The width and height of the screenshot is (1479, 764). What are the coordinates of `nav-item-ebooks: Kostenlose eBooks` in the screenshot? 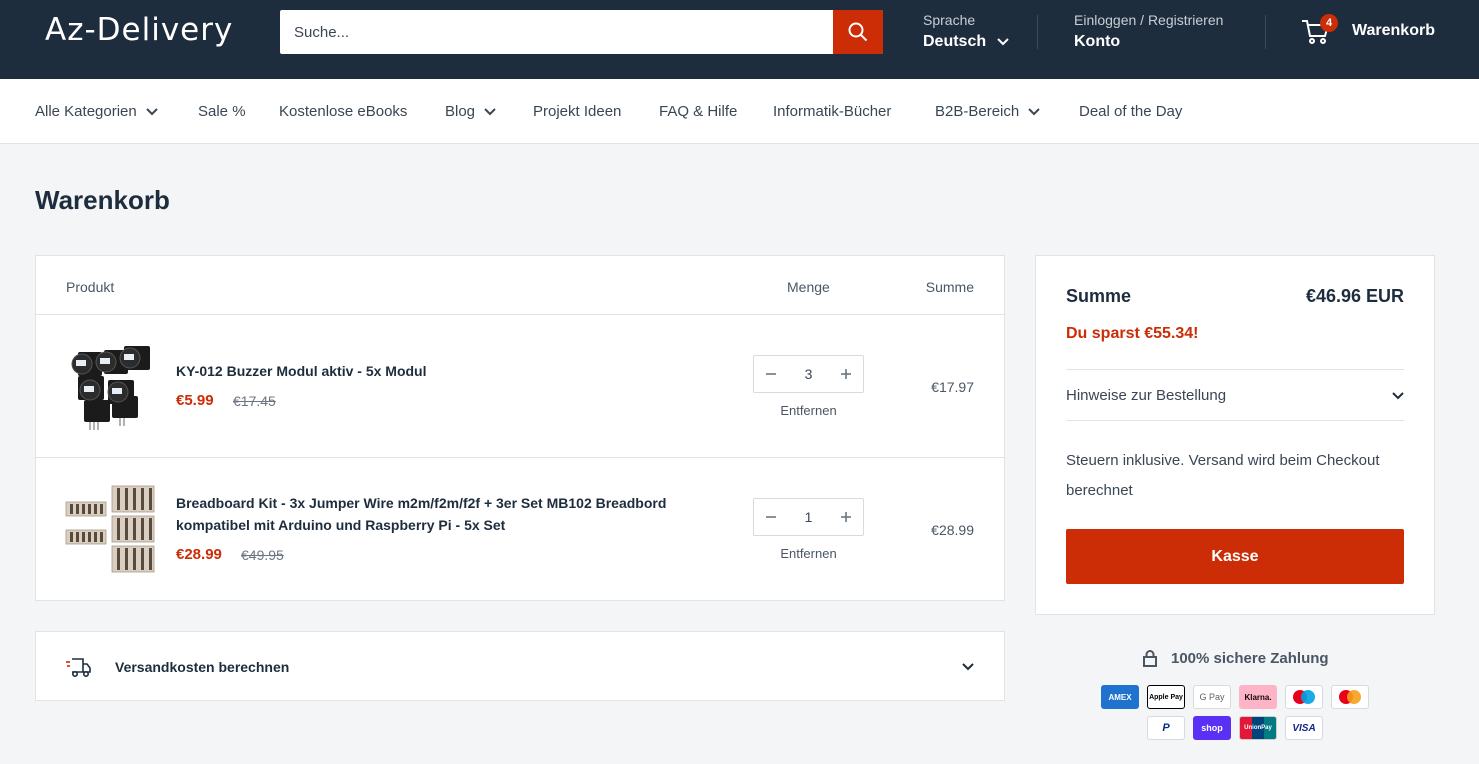 It's located at (343, 111).